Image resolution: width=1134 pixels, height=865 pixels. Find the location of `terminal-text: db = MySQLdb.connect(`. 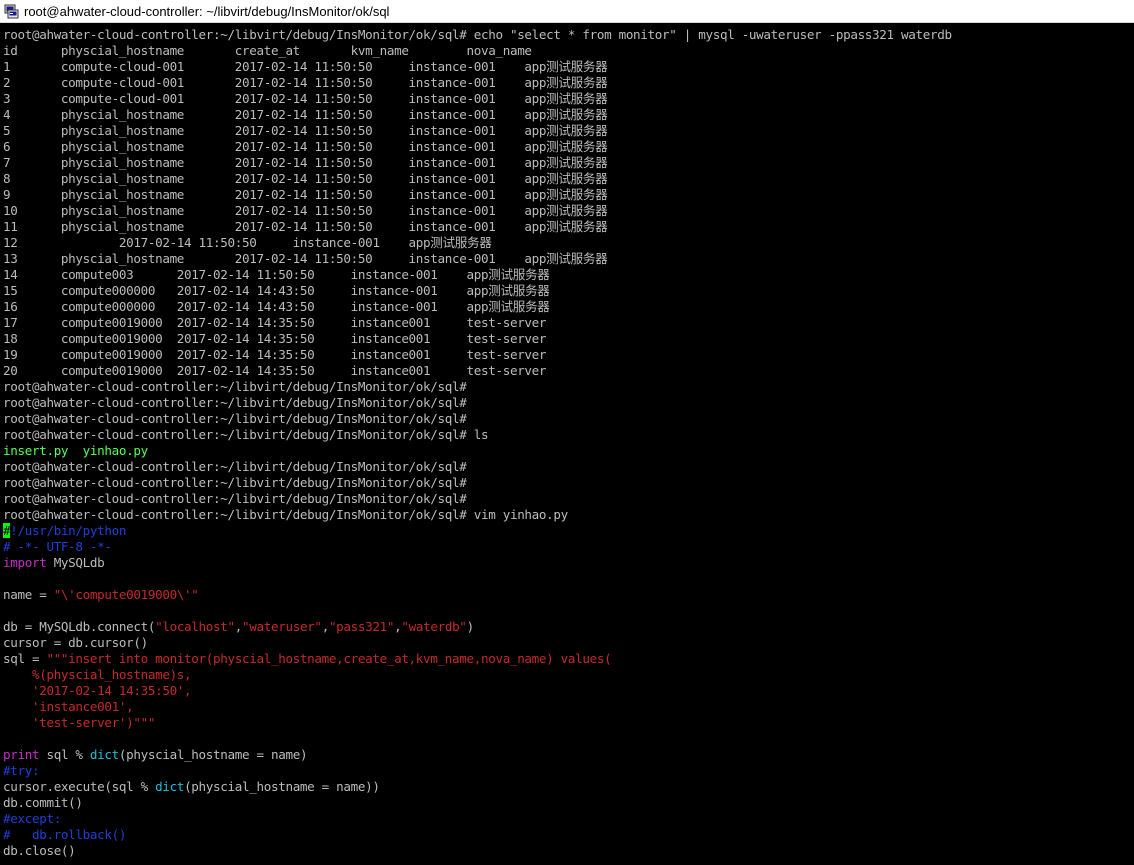

terminal-text: db = MySQLdb.connect( is located at coordinates (79, 626).